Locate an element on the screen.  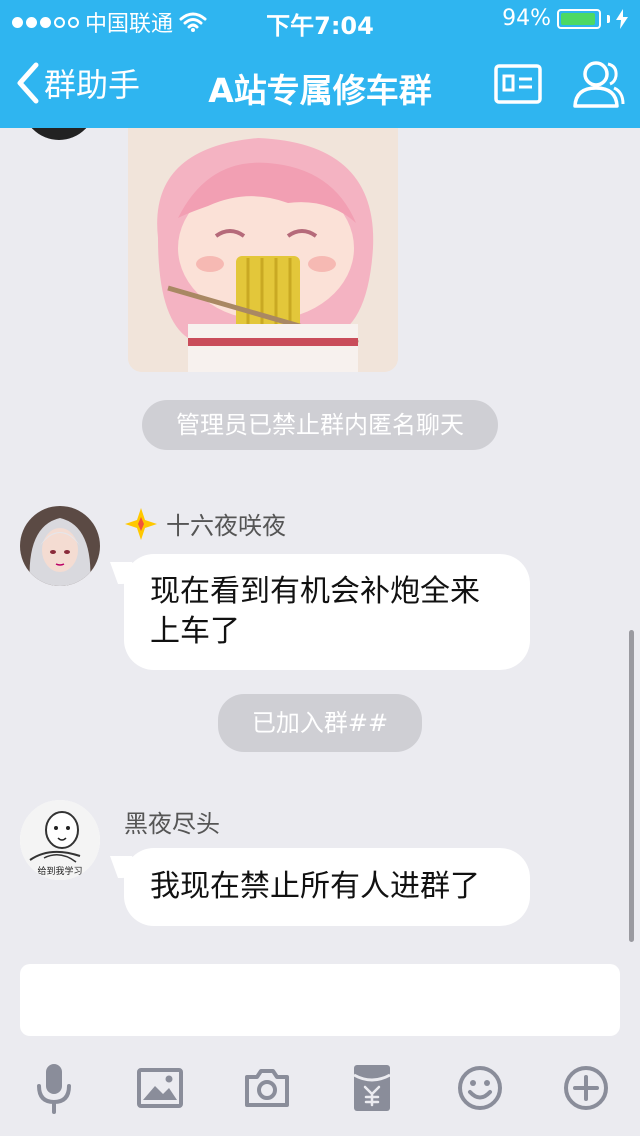
battery-percent: 94% is located at coordinates (526, 18).